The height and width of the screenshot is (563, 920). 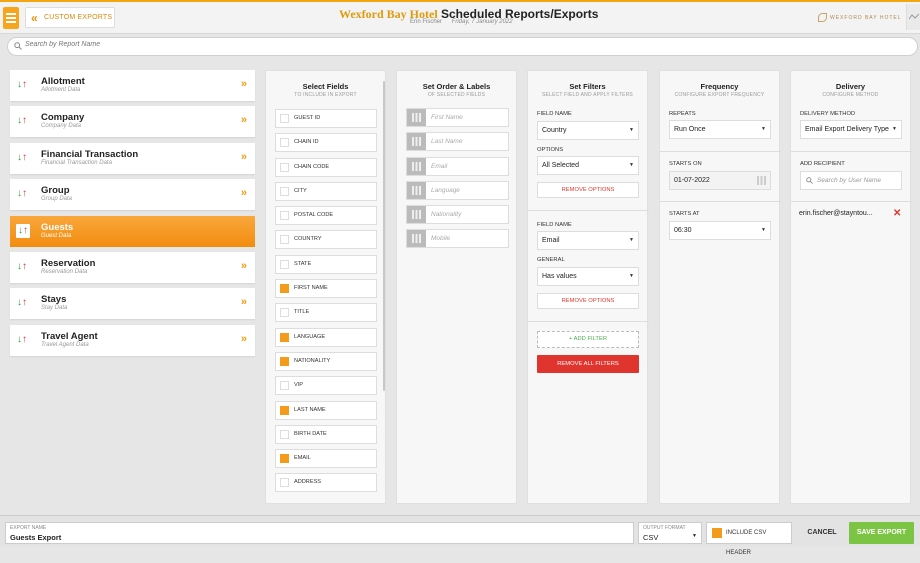 I want to click on report-item-allotment: ↓↑ Allotment Allotment Data », so click(x=132, y=85).